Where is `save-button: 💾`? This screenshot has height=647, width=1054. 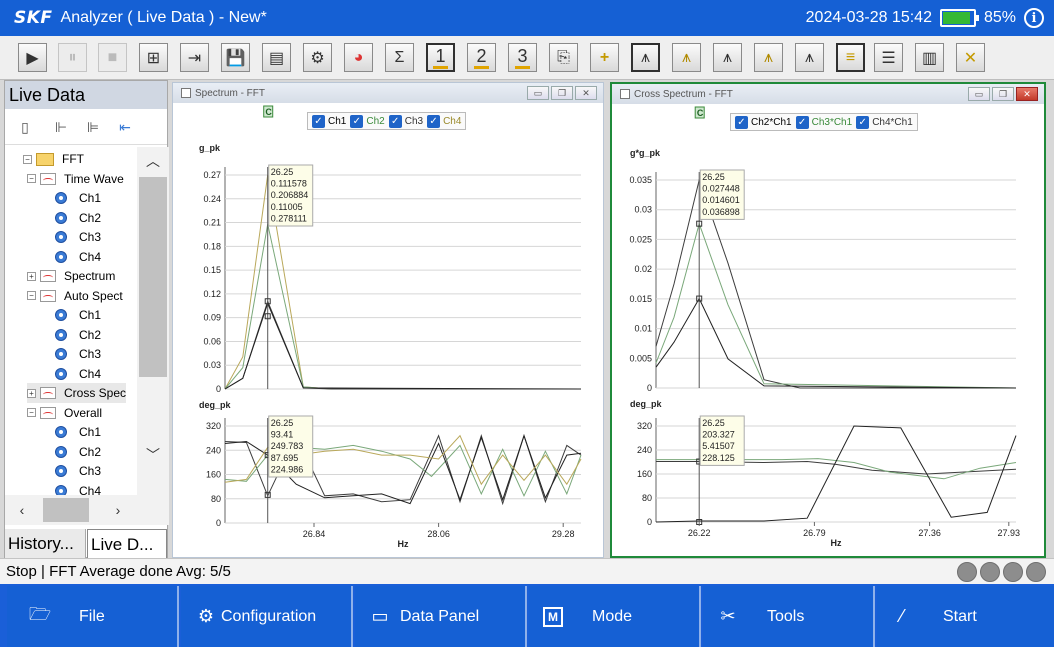 save-button: 💾 is located at coordinates (235, 57).